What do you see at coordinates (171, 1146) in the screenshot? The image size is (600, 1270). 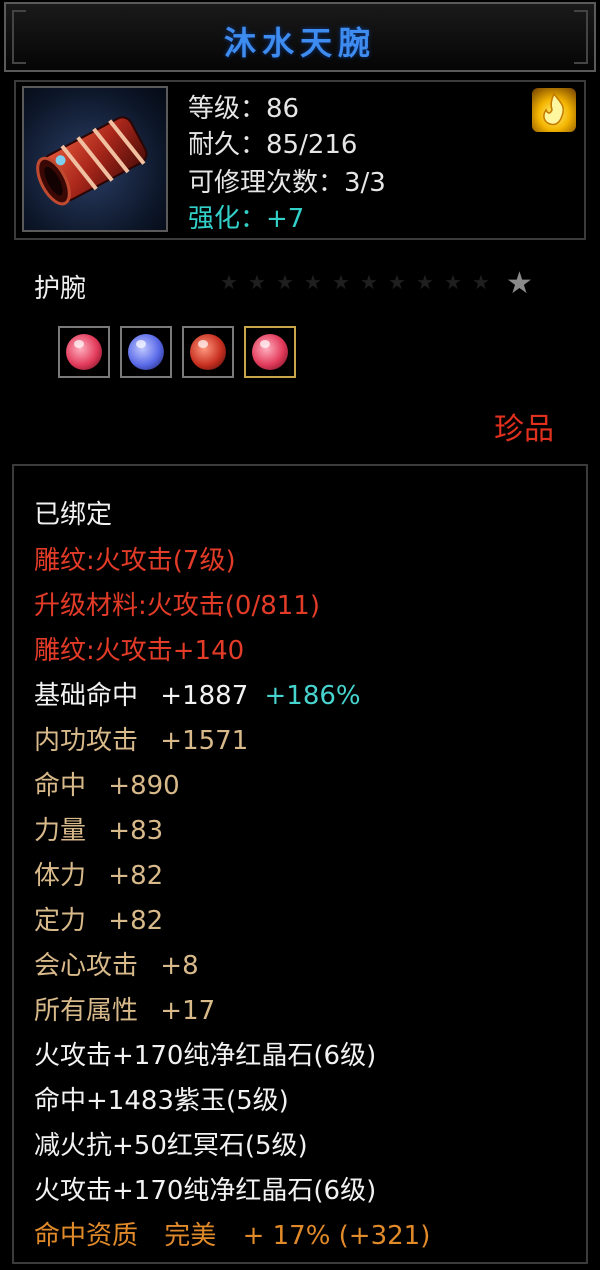 I see `gem-bonus-line-3: 减火抗+50红冥石(5级)` at bounding box center [171, 1146].